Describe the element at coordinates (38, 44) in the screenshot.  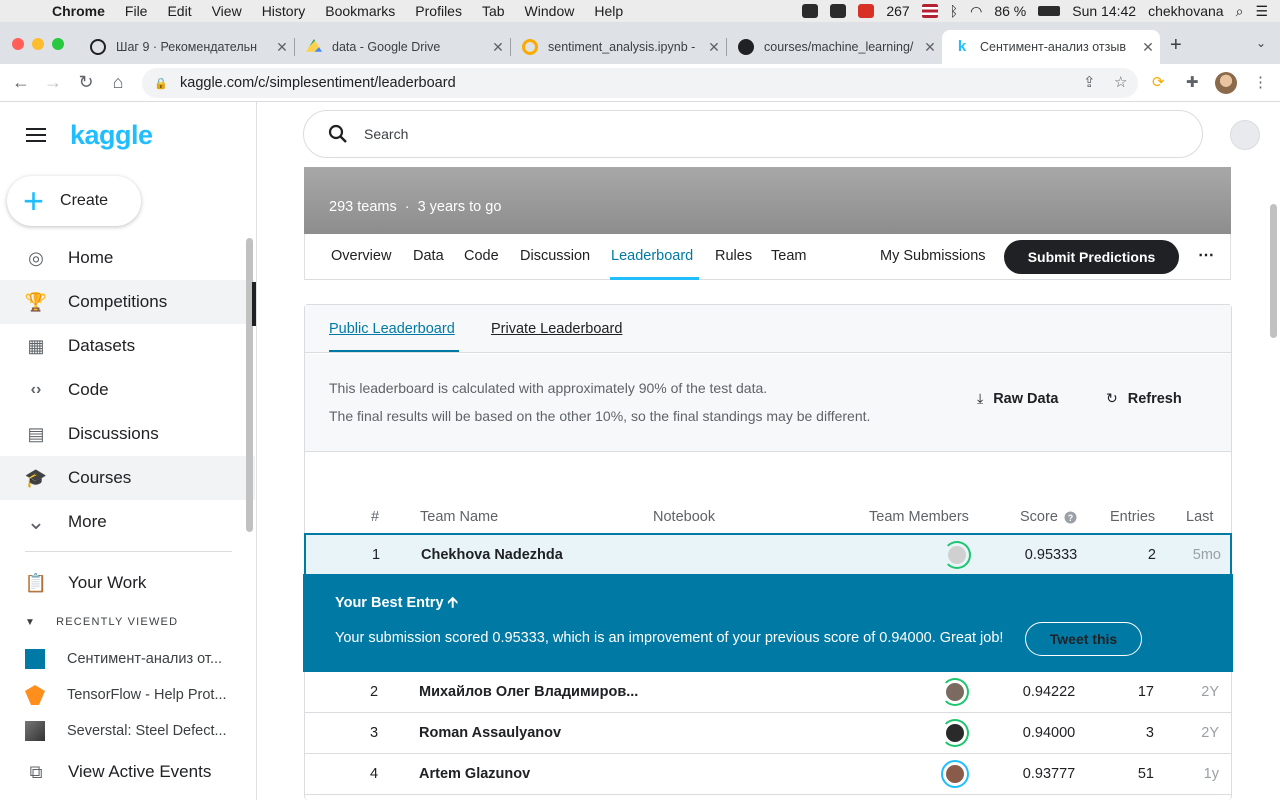
I see `minimize-window-icon` at that location.